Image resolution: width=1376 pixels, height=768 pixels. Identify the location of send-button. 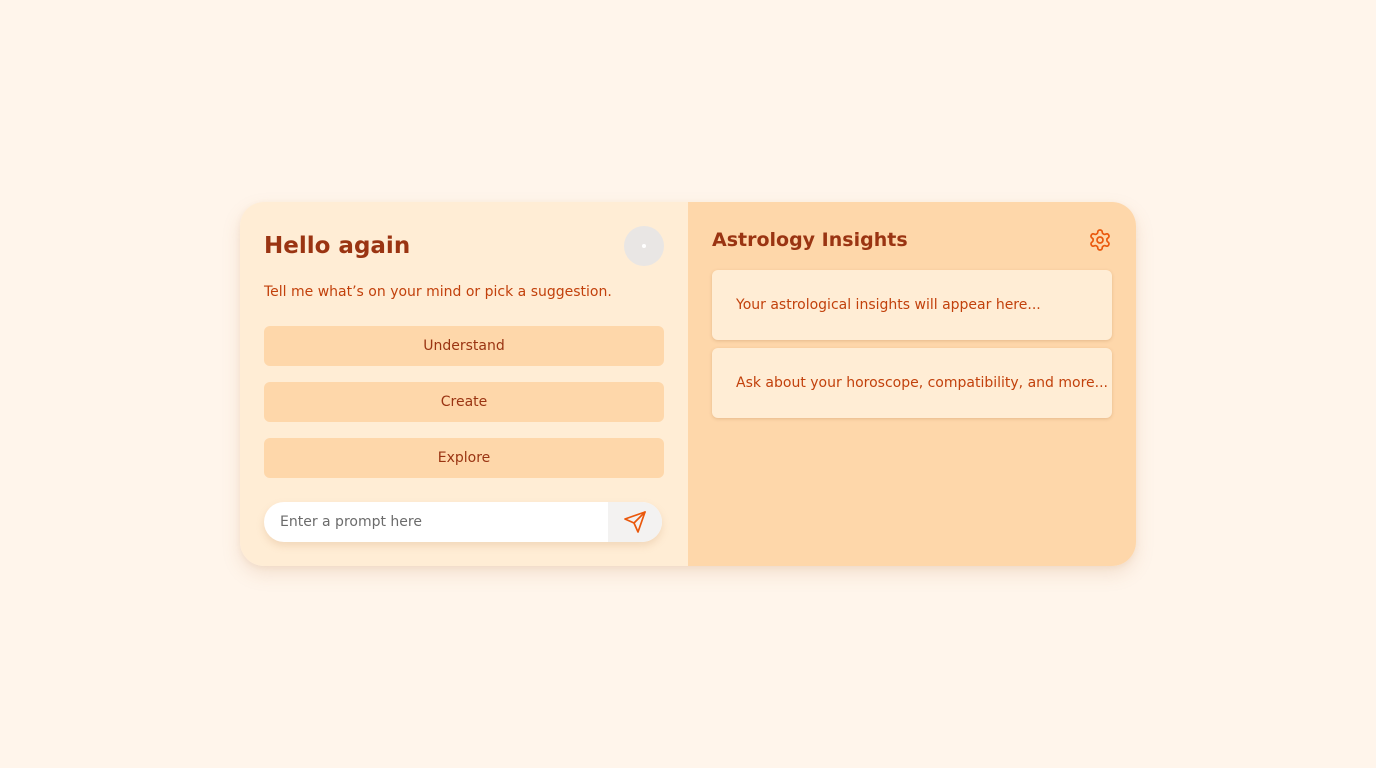
(635, 522).